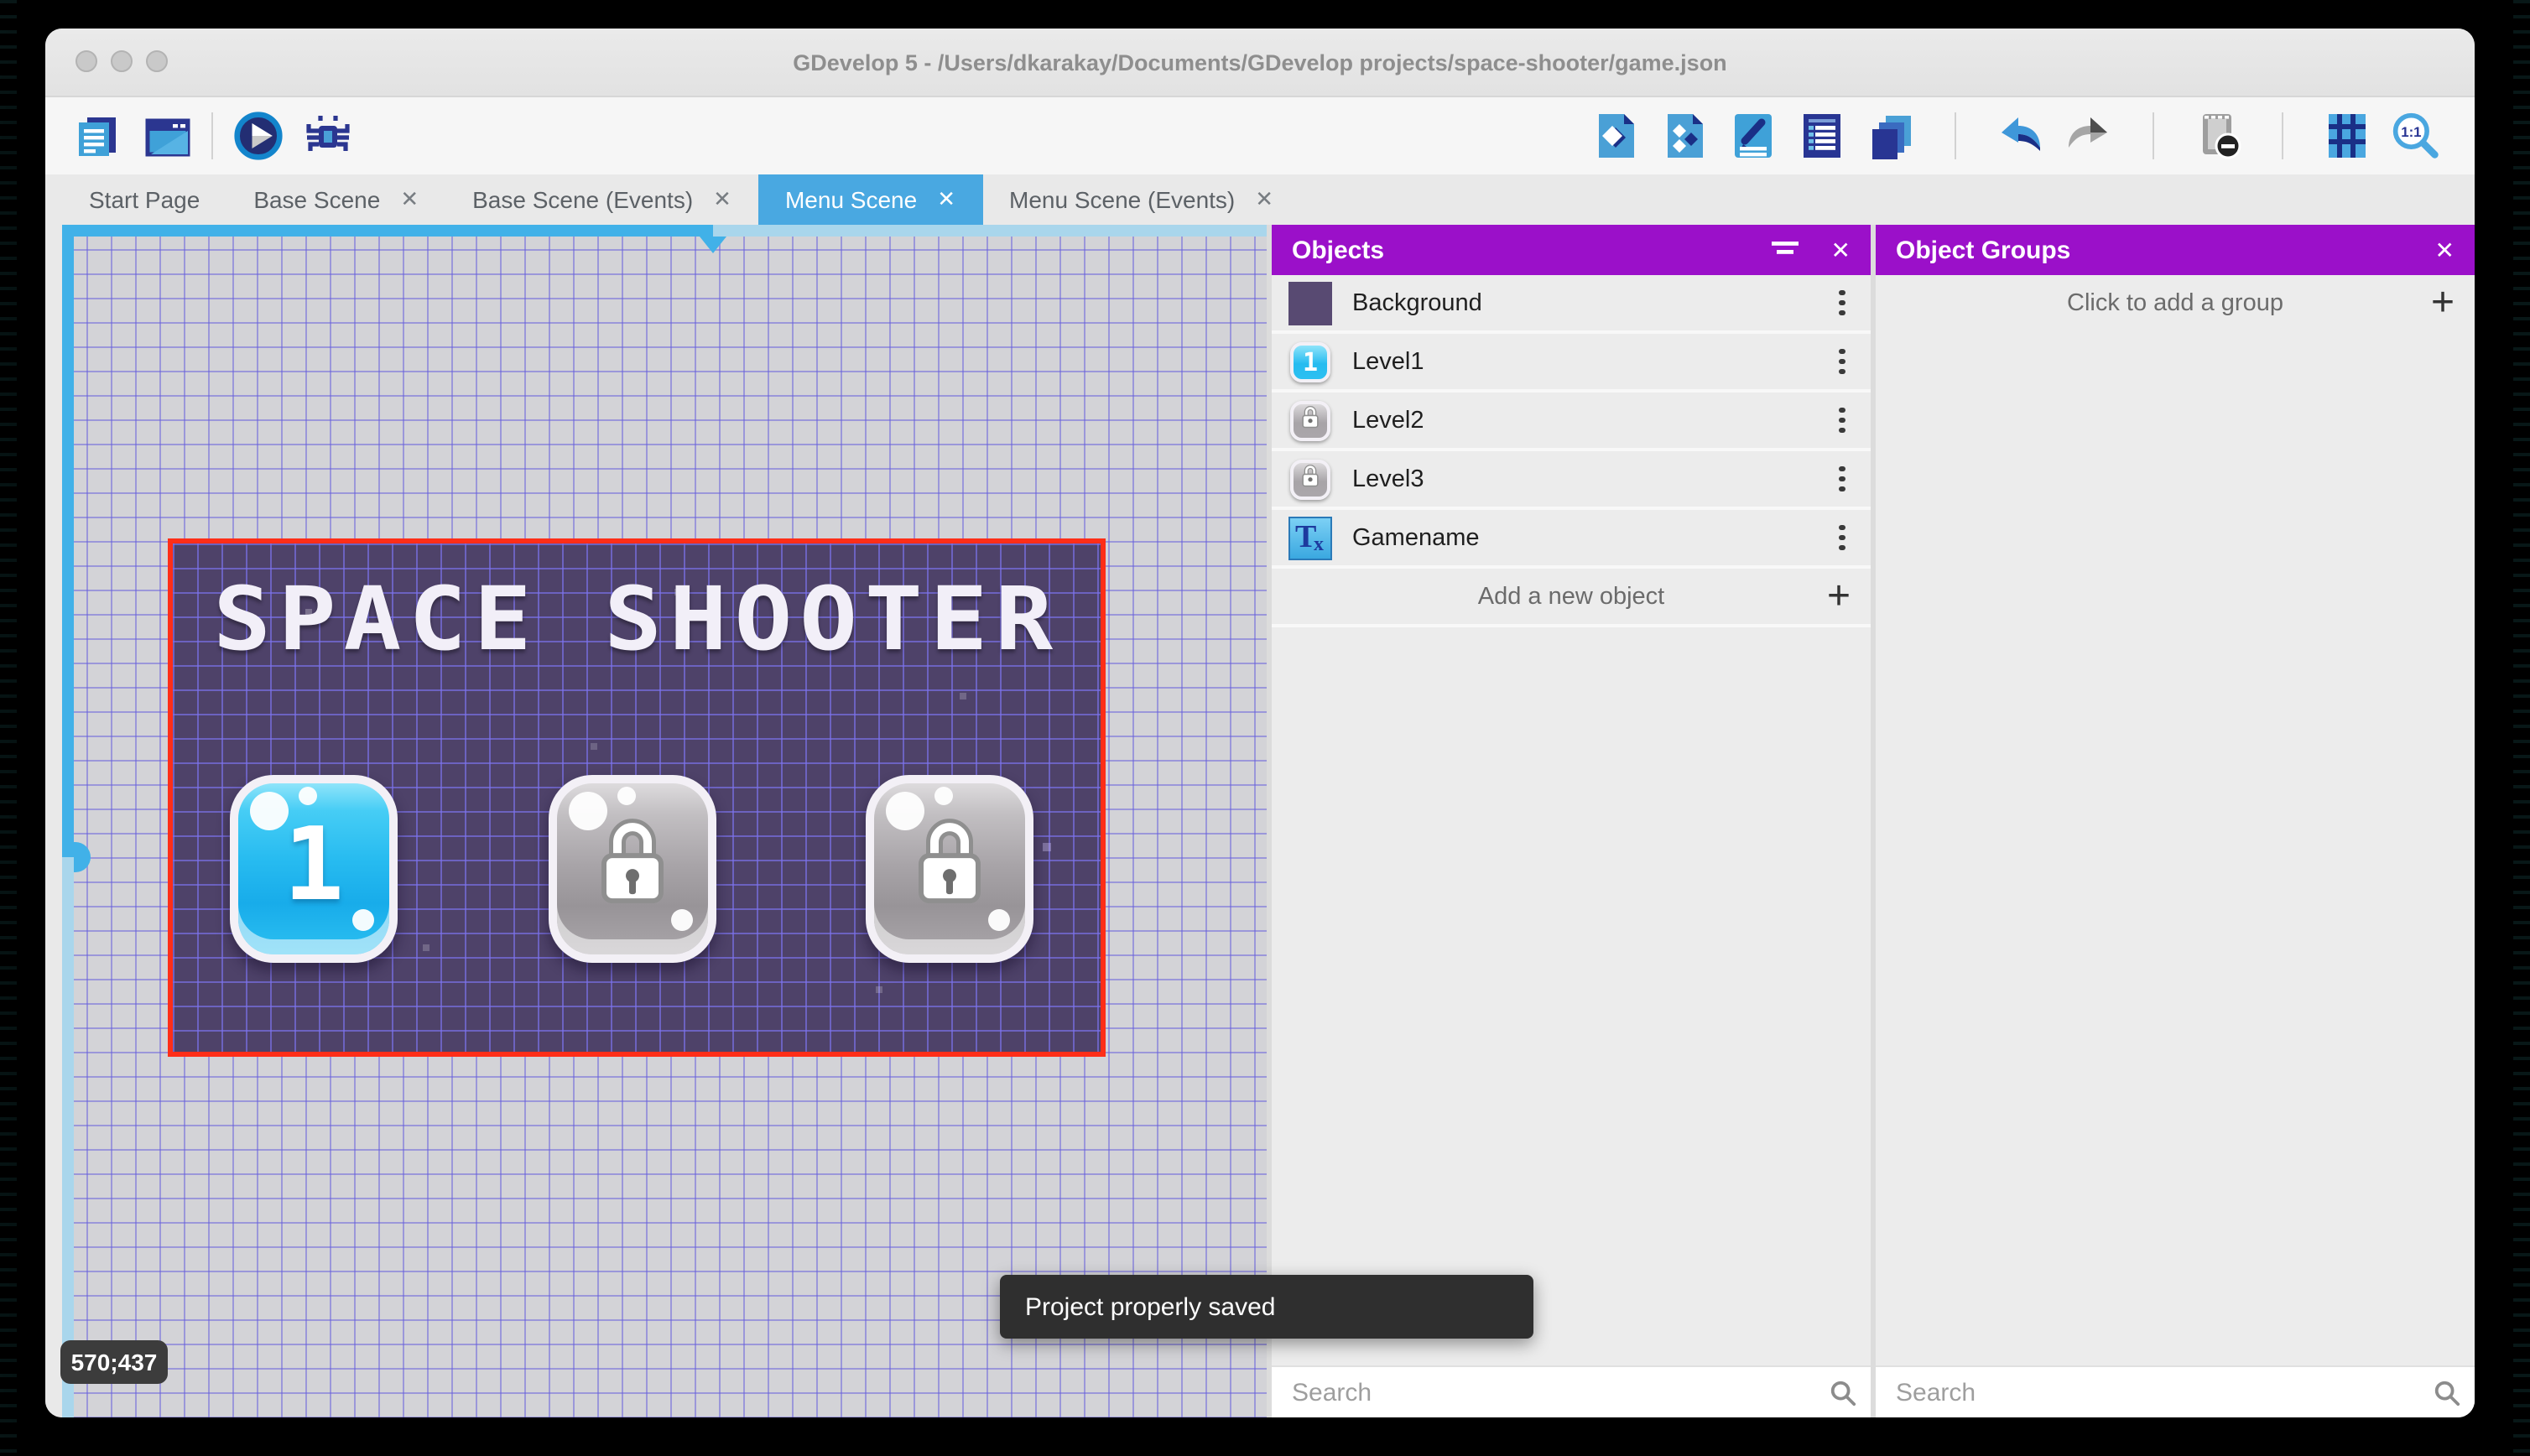  What do you see at coordinates (637, 620) in the screenshot?
I see `gamename-text-instance: SPACE SHOOTER` at bounding box center [637, 620].